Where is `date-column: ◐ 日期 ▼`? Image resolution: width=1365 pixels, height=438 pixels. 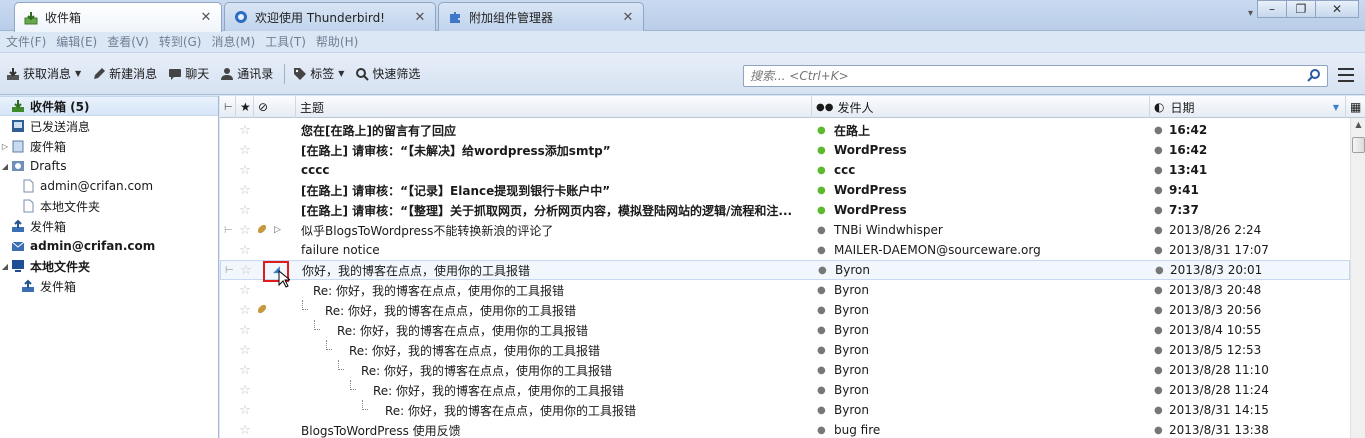 date-column: ◐ 日期 ▼ is located at coordinates (1248, 107).